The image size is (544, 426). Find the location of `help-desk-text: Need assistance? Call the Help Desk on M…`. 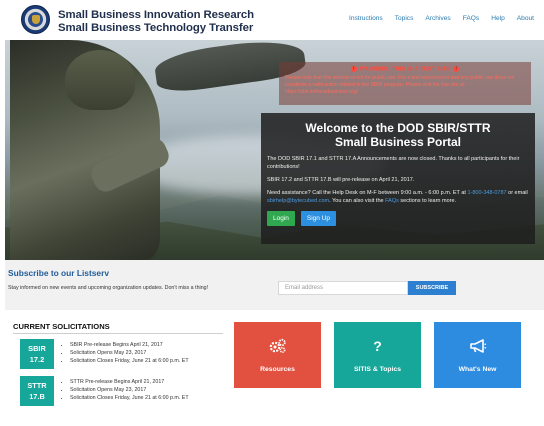

help-desk-text: Need assistance? Call the Help Desk on M… is located at coordinates (366, 193).